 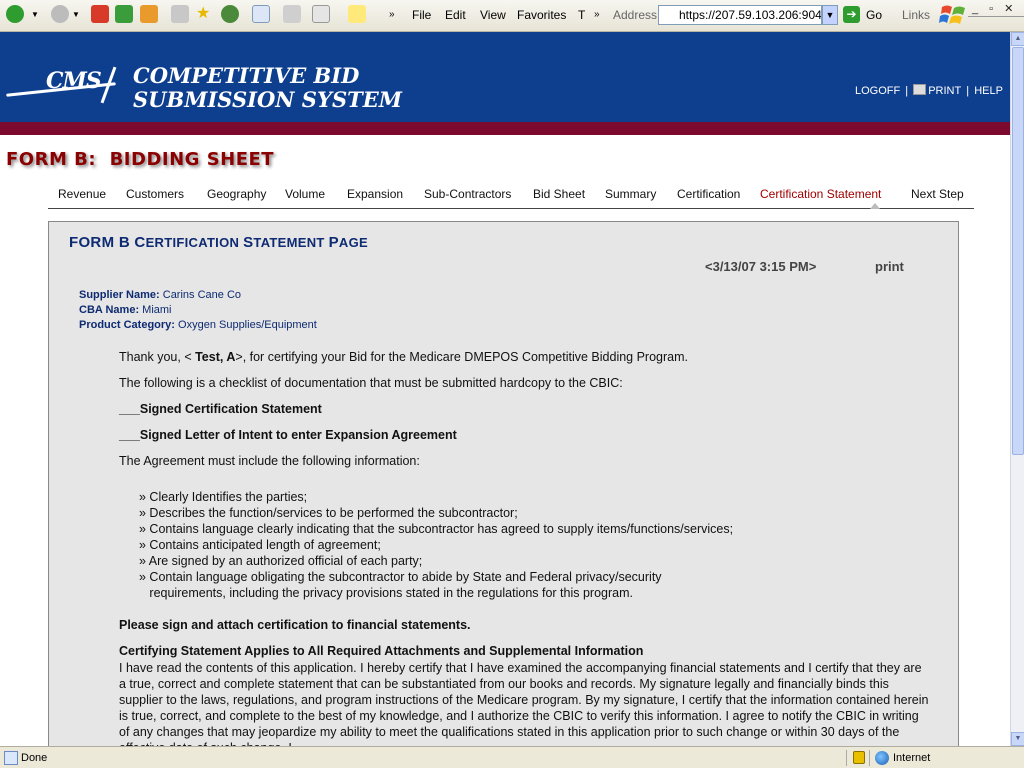 What do you see at coordinates (830, 15) in the screenshot?
I see `address-dropdown-icon: ▼` at bounding box center [830, 15].